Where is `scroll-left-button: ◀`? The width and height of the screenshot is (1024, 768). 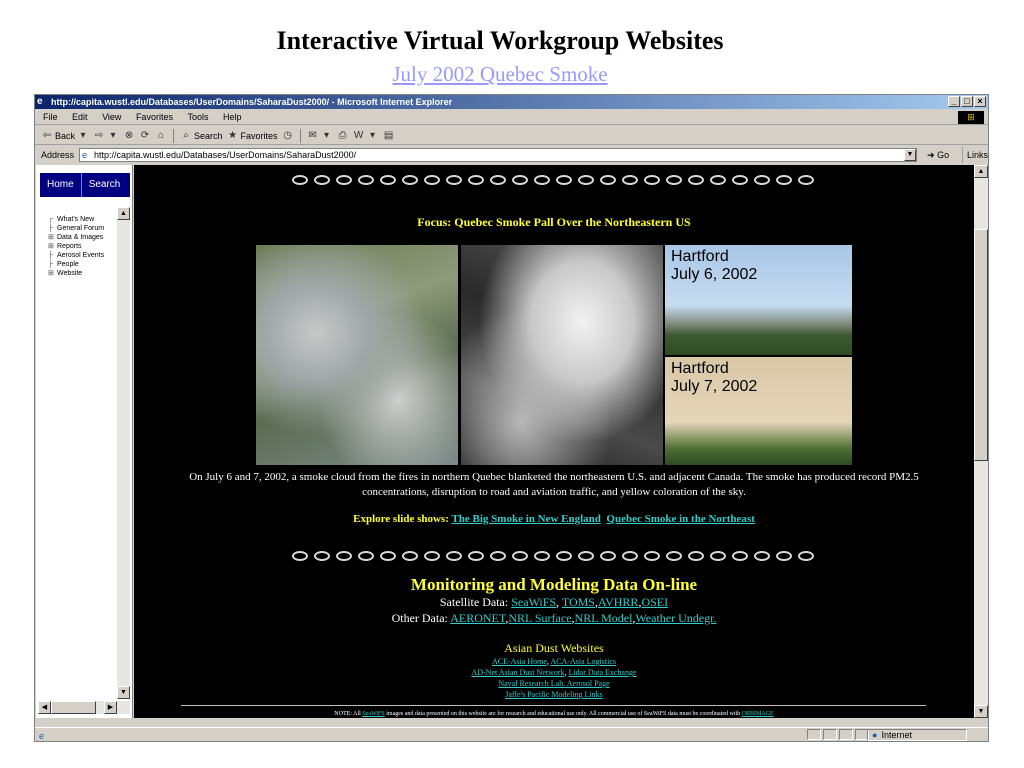 scroll-left-button: ◀ is located at coordinates (44, 707).